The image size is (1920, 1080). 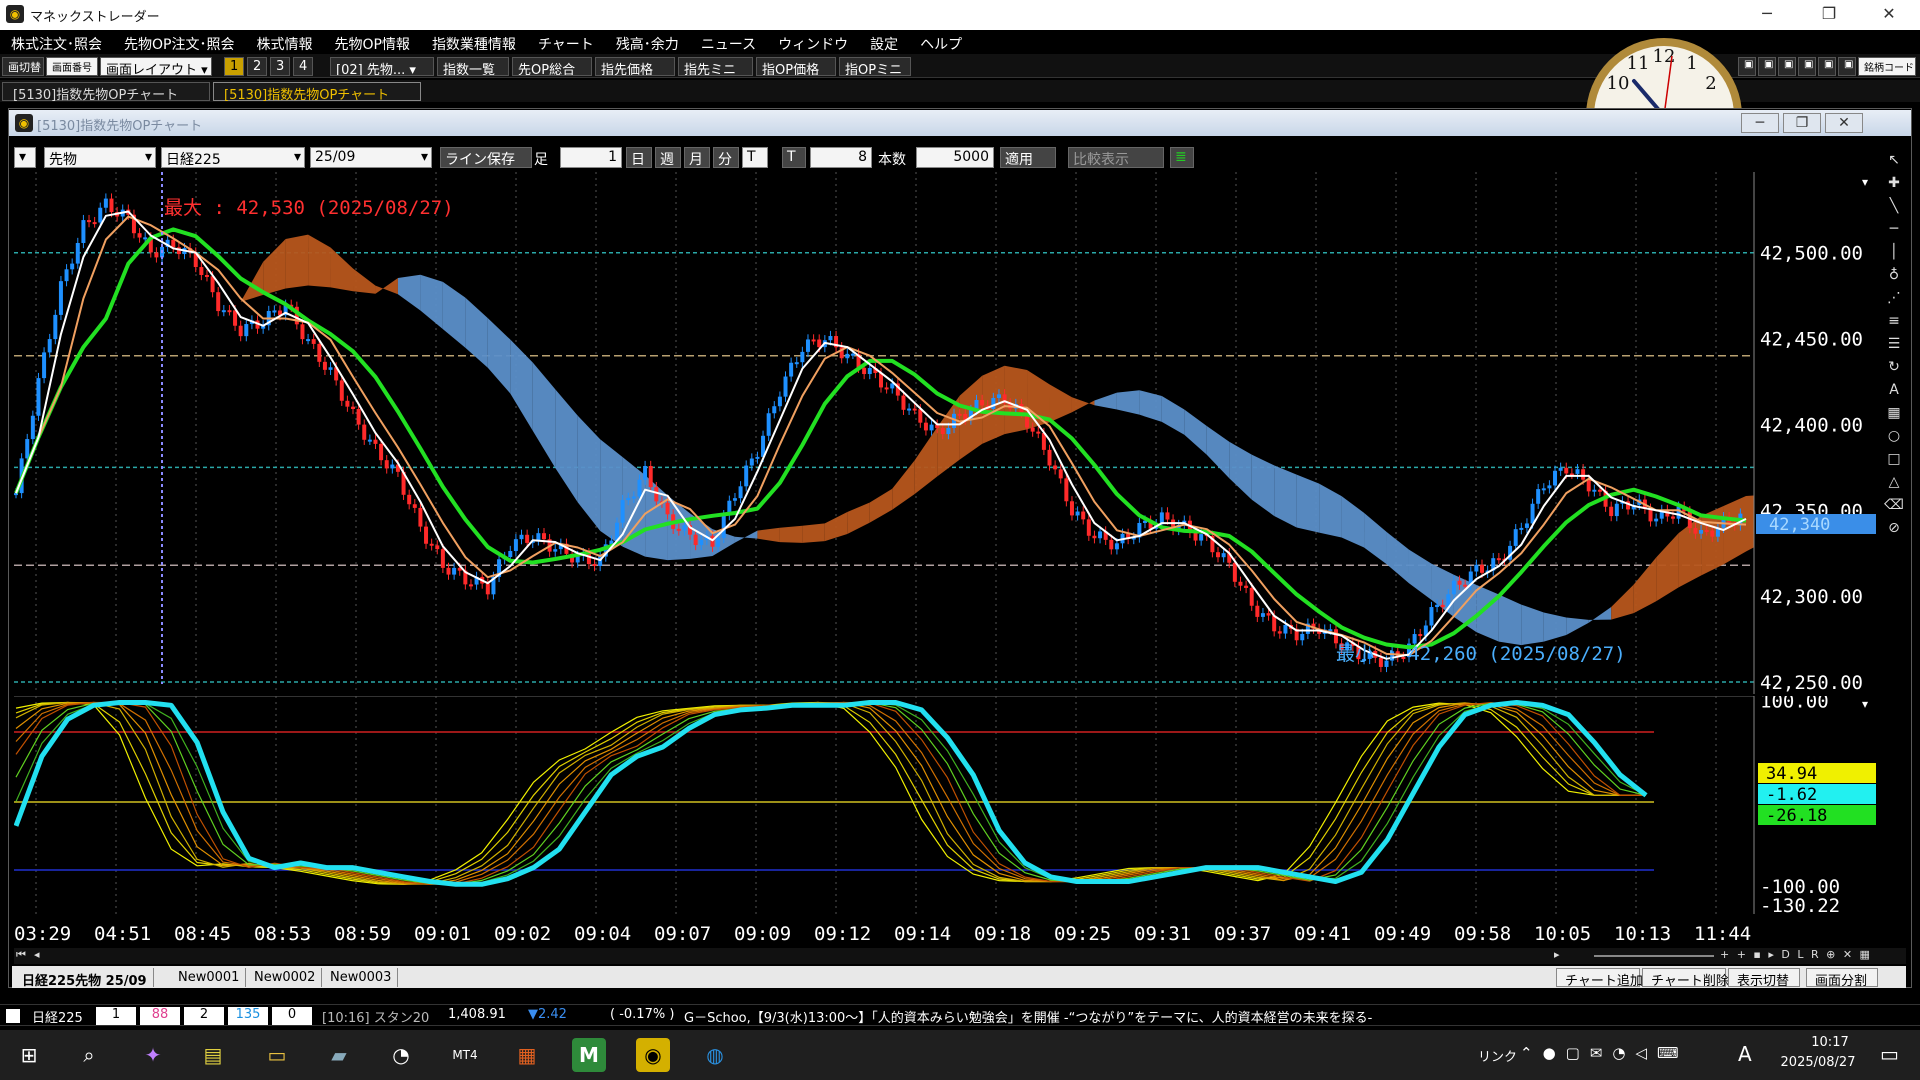 I want to click on close-icon: ✕, so click(x=1889, y=13).